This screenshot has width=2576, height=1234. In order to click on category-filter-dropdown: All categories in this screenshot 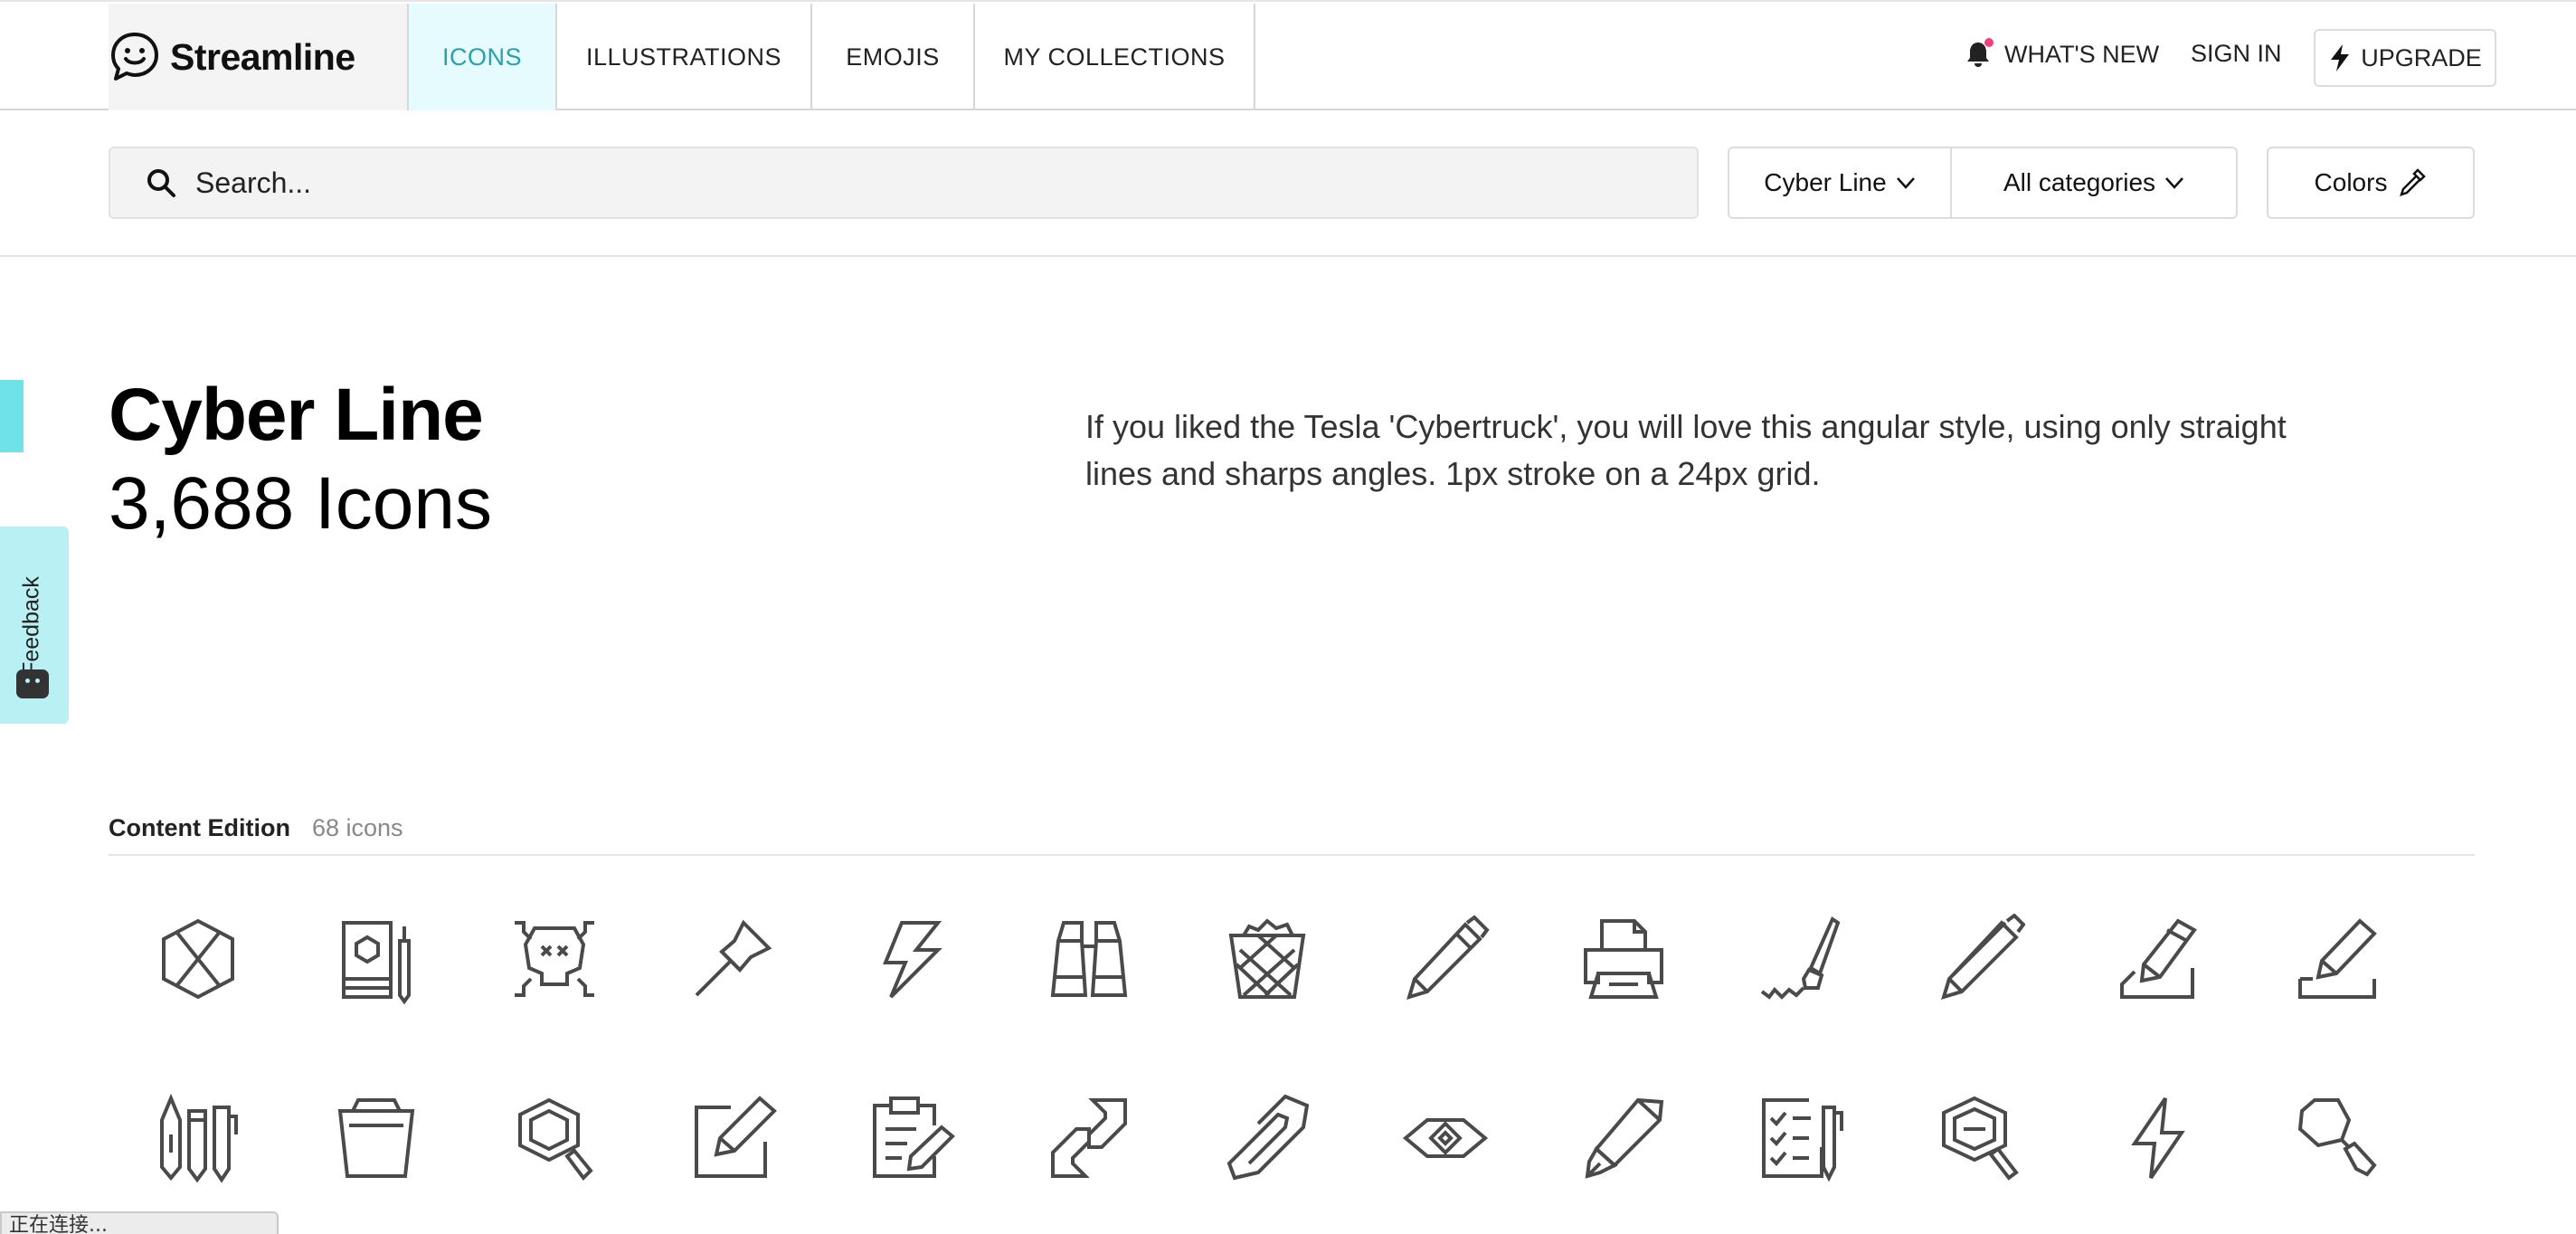, I will do `click(2094, 183)`.